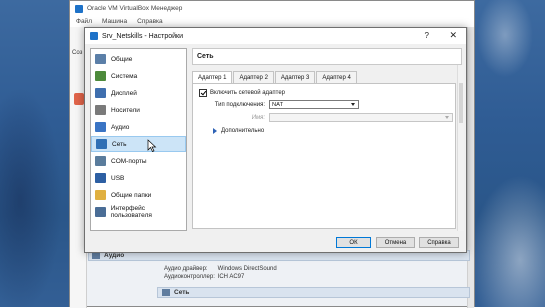 Image resolution: width=545 pixels, height=308 pixels. Describe the element at coordinates (100, 127) in the screenshot. I see `audio-icon` at that location.